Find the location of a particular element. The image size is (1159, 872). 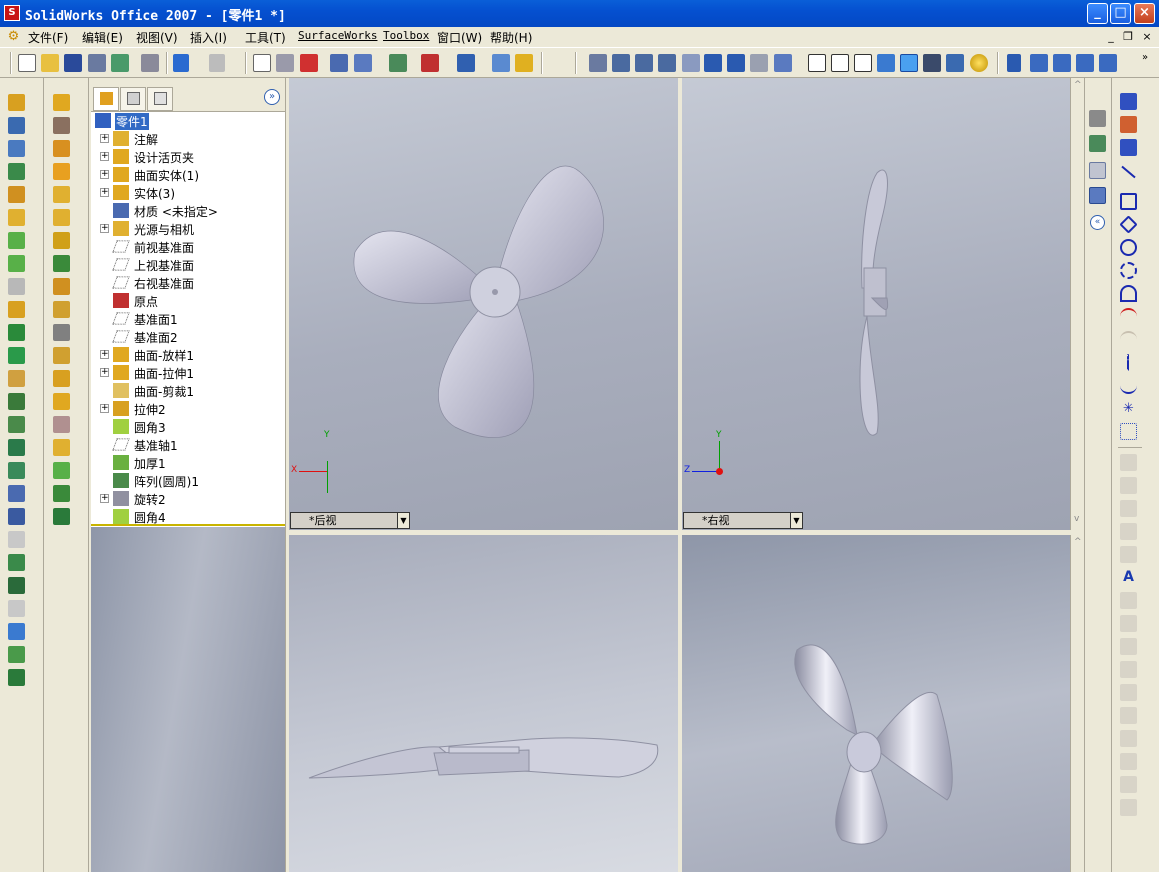

tree-item: 前视基准面 is located at coordinates (188, 247).